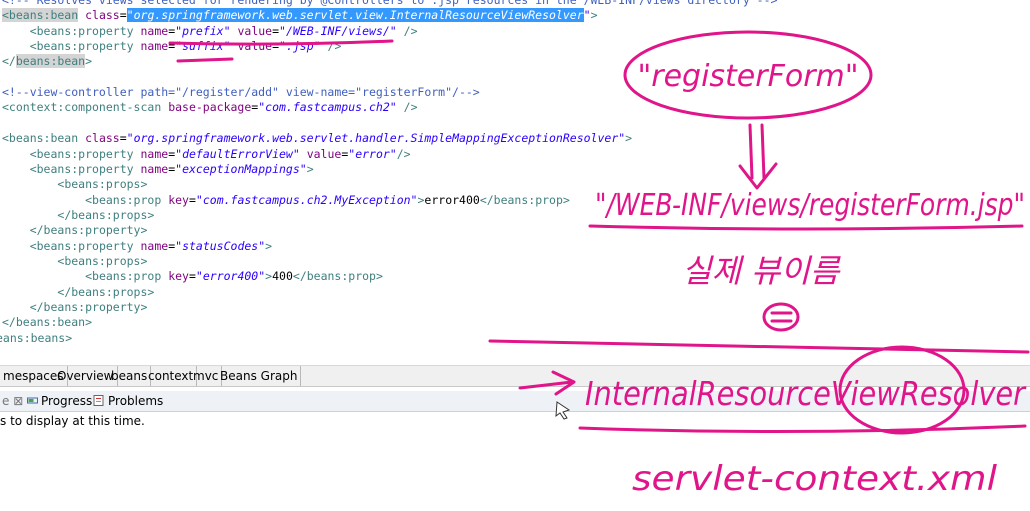  I want to click on circle-view, so click(902, 390).